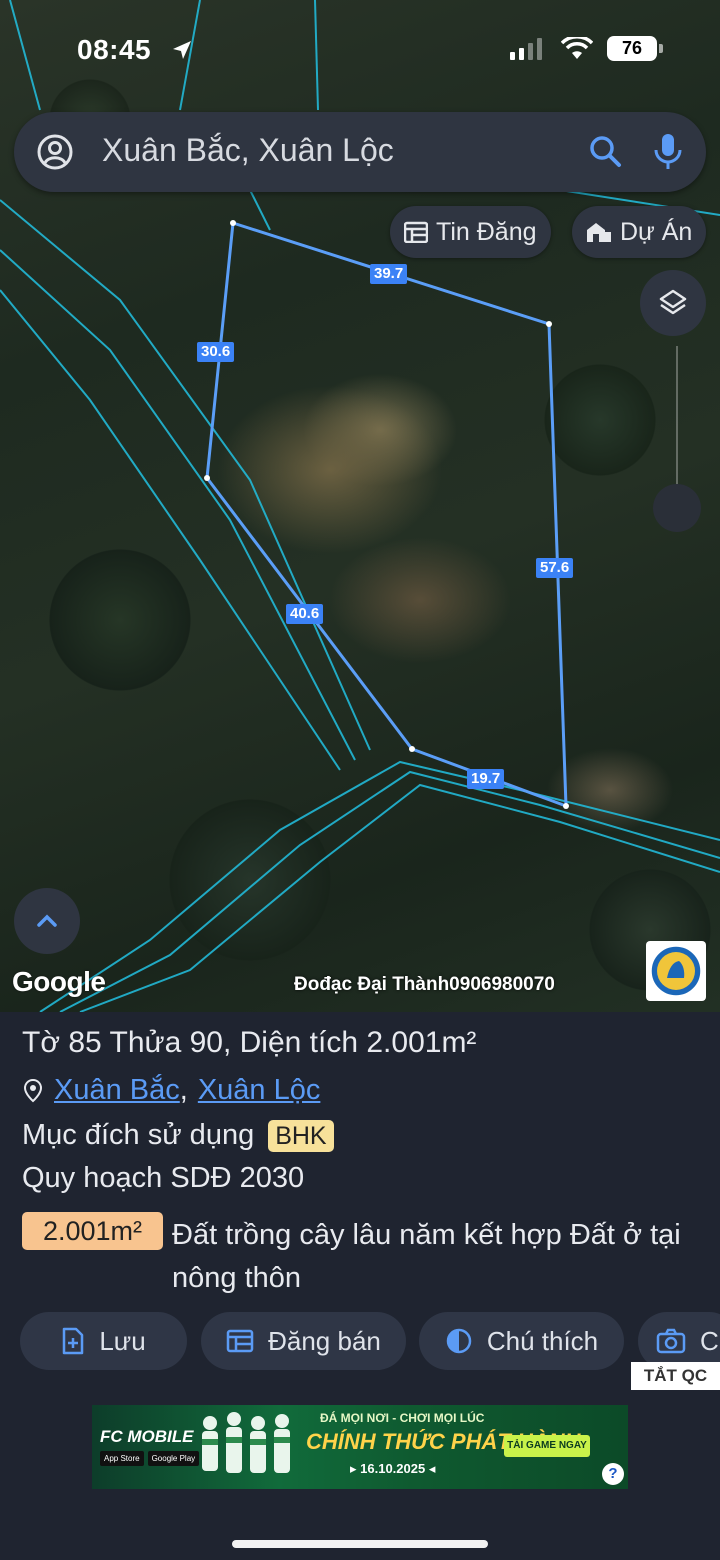 The height and width of the screenshot is (1560, 720). Describe the element at coordinates (542, 1340) in the screenshot. I see `legend-button-label: Chú thích` at that location.